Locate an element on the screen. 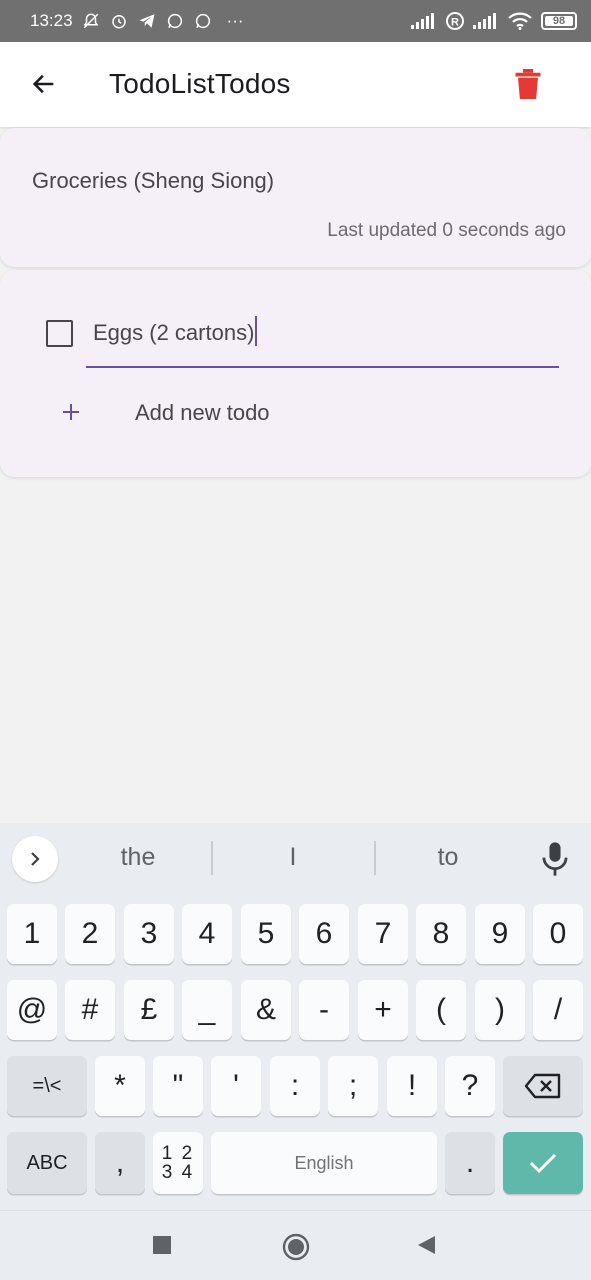  suggestion-bar: the I to is located at coordinates (295, 859).